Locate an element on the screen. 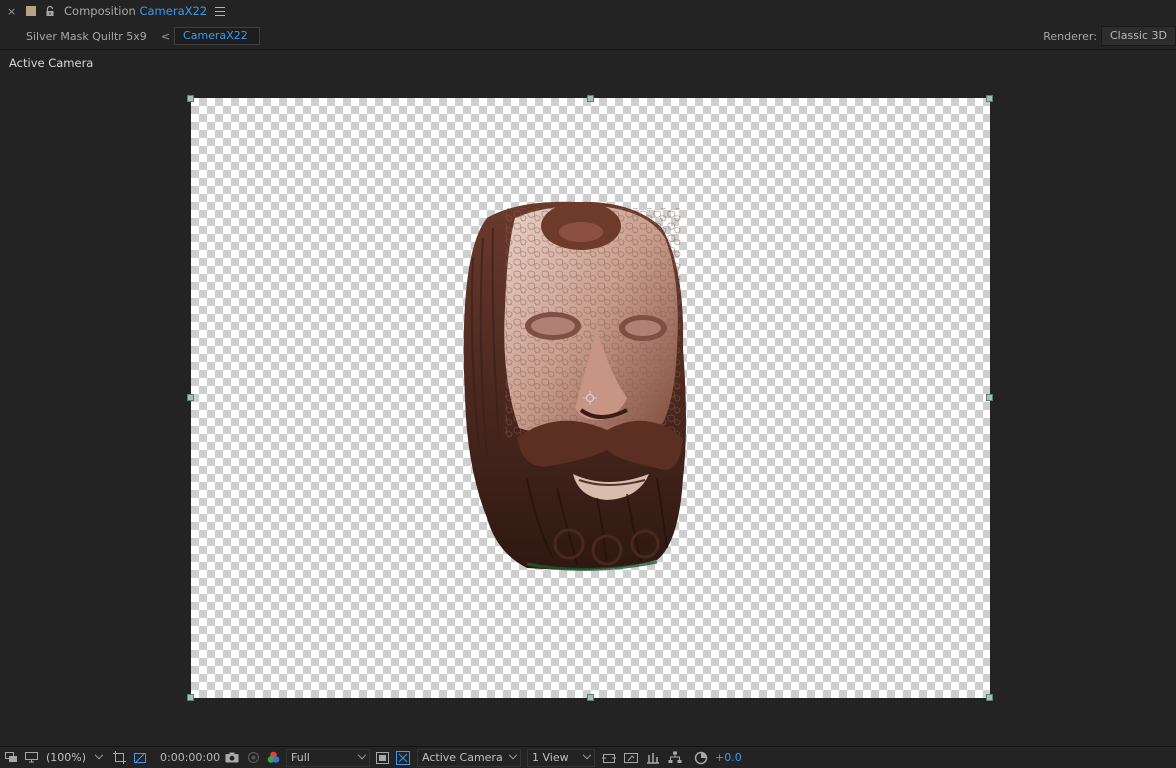 The width and height of the screenshot is (1176, 768). handle-bottom-left is located at coordinates (190, 697).